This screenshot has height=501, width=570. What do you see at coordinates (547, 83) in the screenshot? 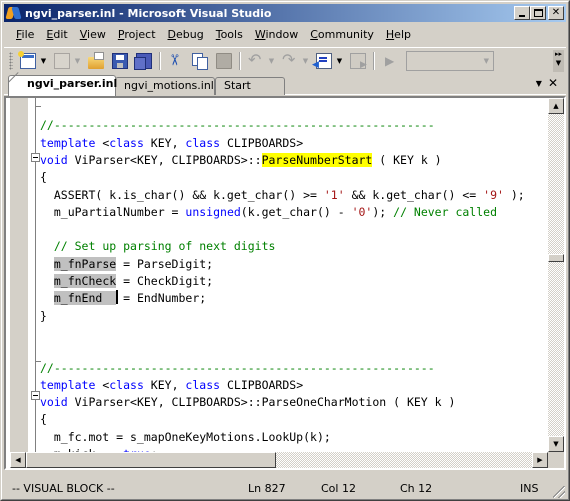
I see `tab-tools: ▼ ✕` at bounding box center [547, 83].